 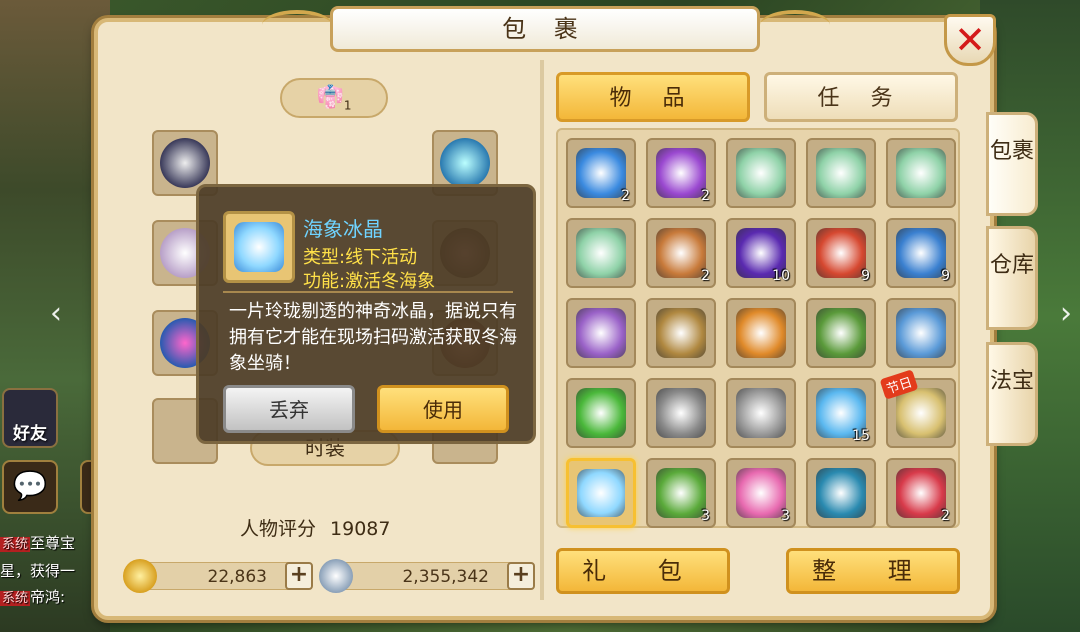 What do you see at coordinates (921, 413) in the screenshot?
I see `cards-icon` at bounding box center [921, 413].